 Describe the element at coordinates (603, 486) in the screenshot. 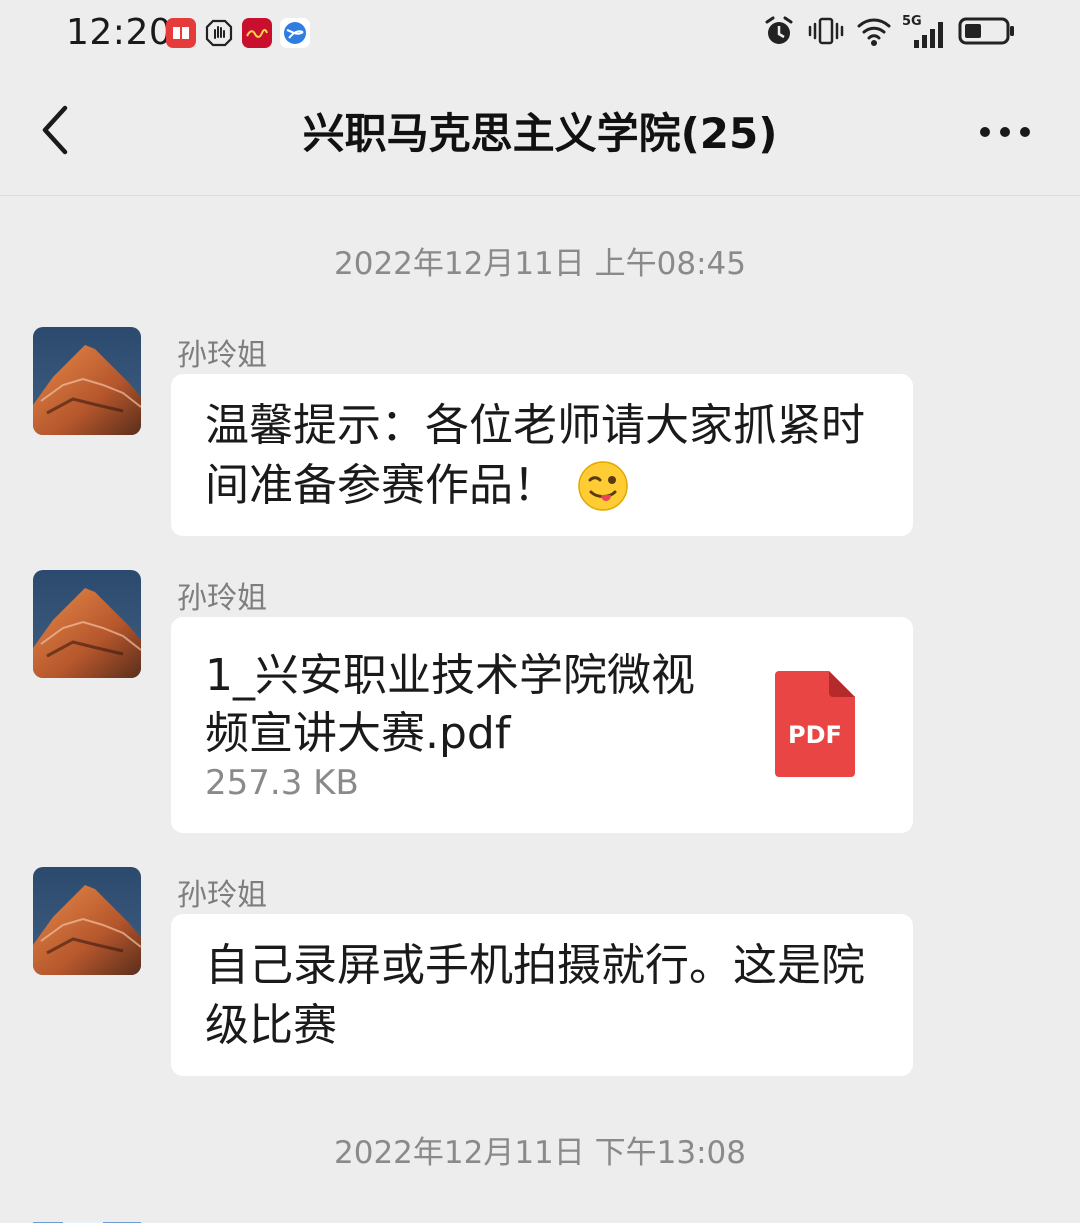

I see `wink-tongue-emoji-icon` at that location.